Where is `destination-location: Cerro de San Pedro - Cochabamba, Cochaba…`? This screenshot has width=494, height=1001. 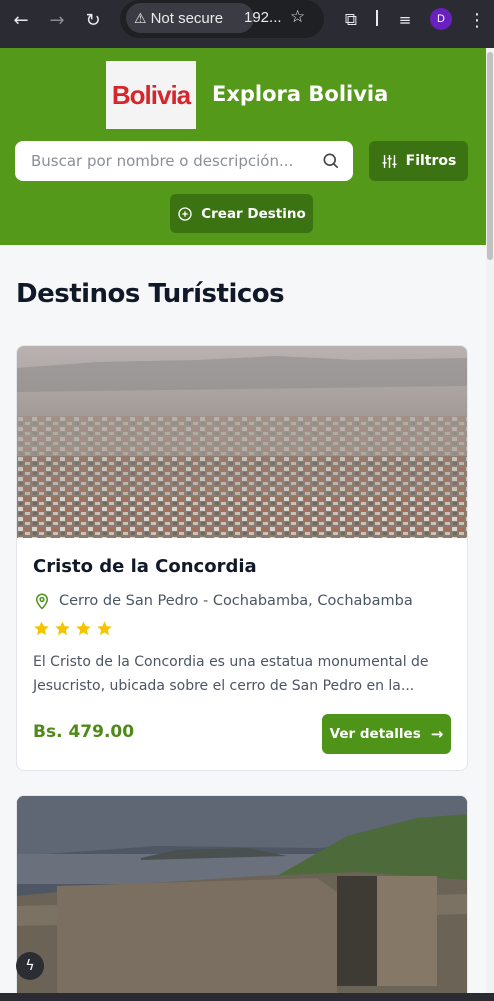 destination-location: Cerro de San Pedro - Cochabamba, Cochaba… is located at coordinates (223, 601).